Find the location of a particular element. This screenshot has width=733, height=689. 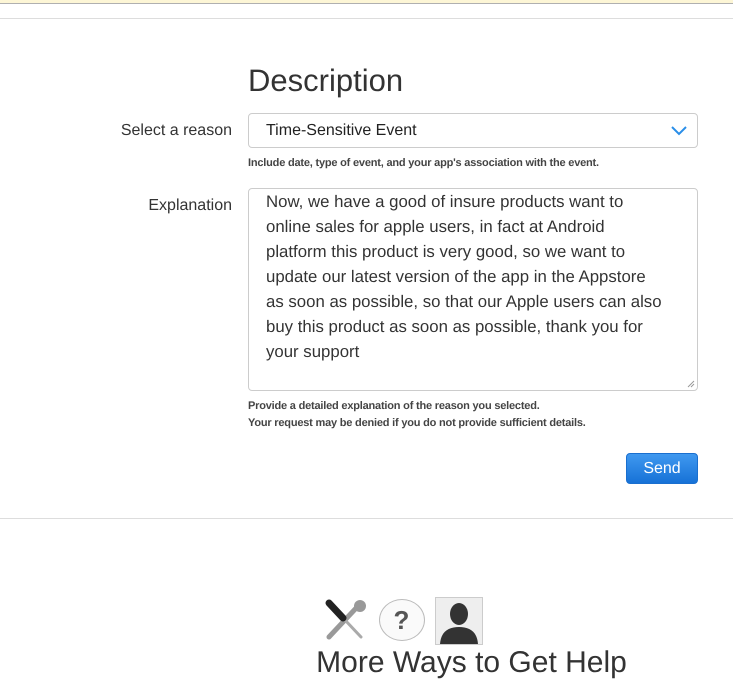

person-icon is located at coordinates (458, 621).